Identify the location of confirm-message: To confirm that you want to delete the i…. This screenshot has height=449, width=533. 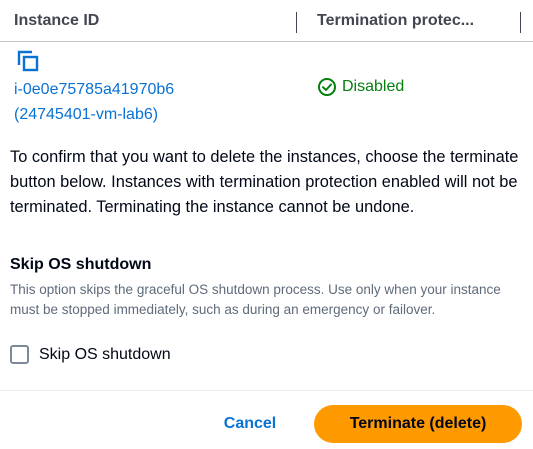
(264, 182).